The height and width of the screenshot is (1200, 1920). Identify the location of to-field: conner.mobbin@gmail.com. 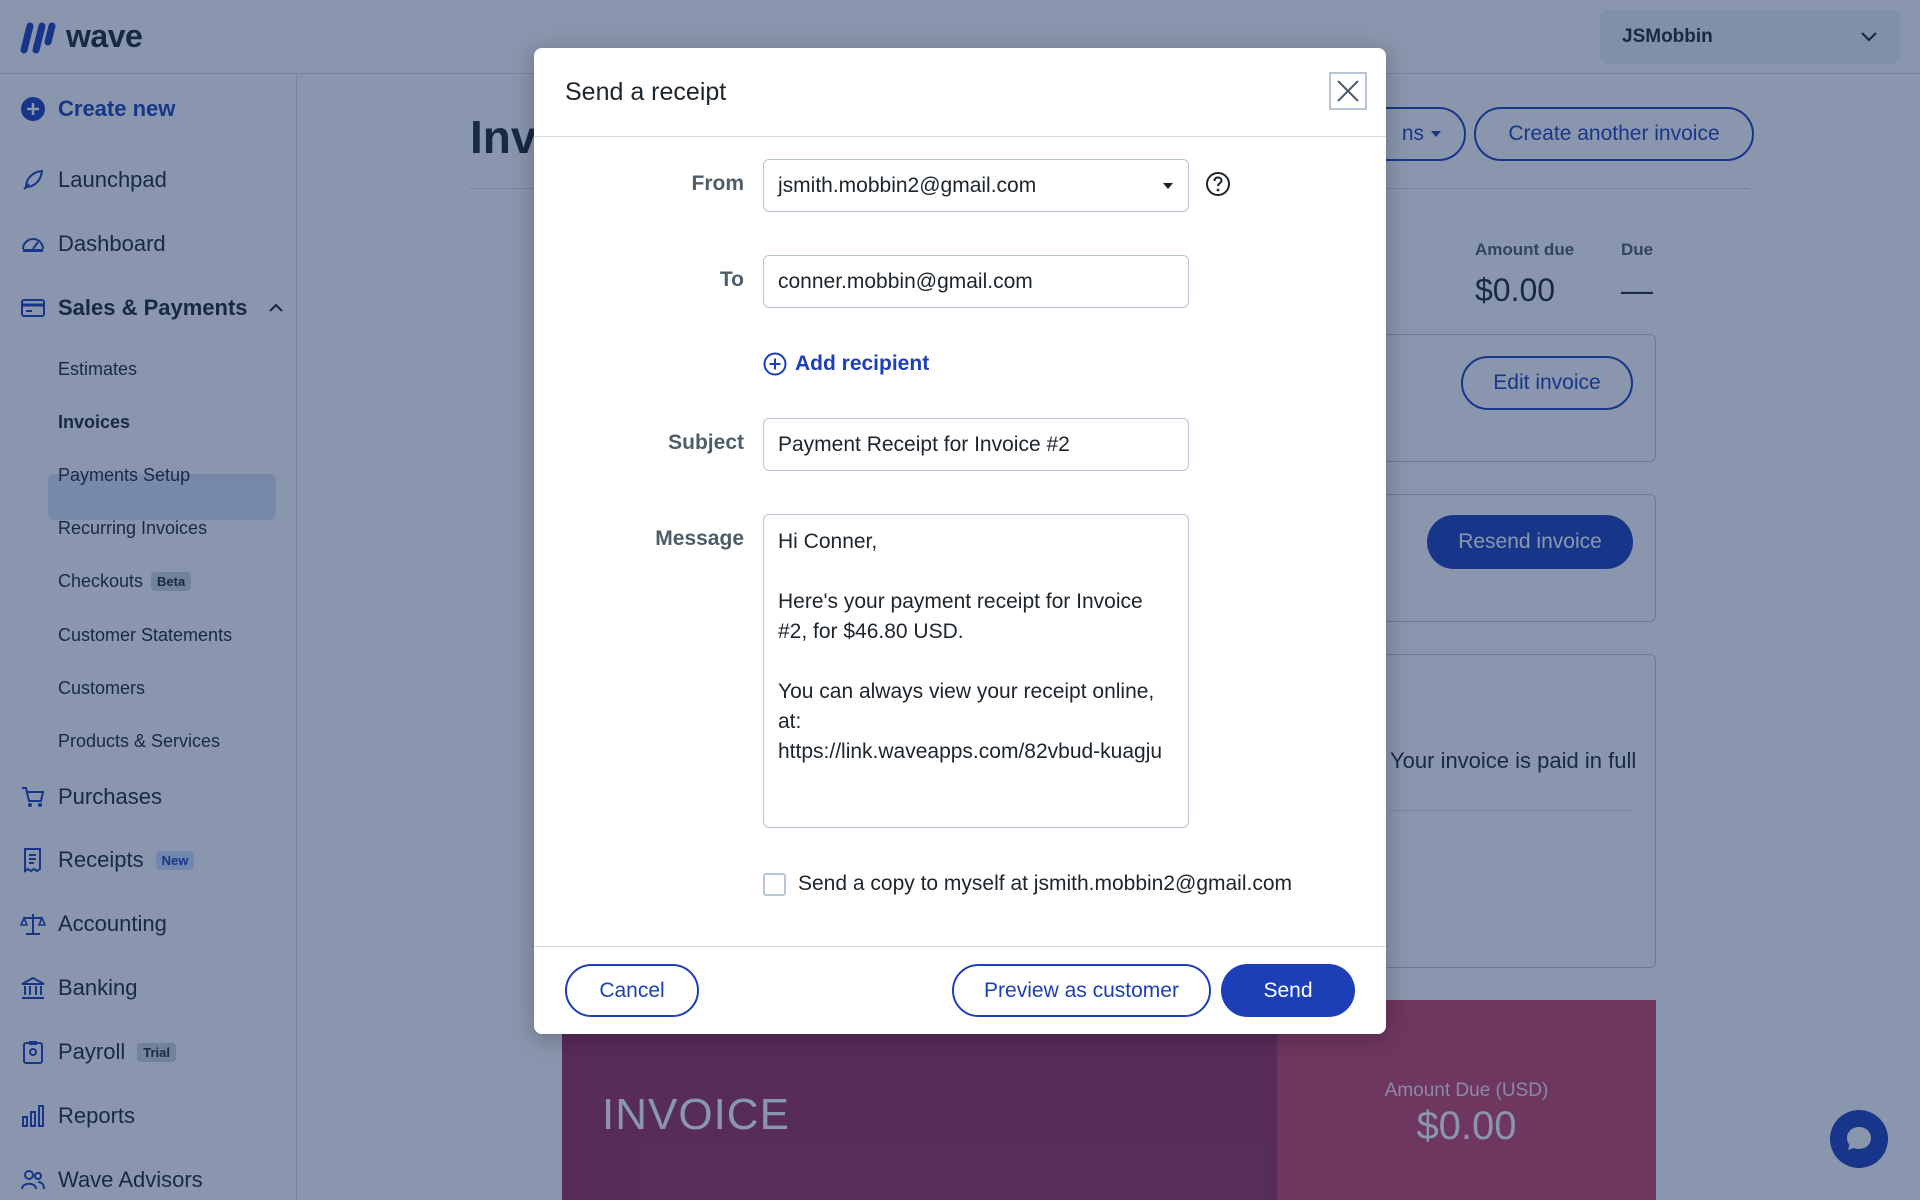
(976, 281).